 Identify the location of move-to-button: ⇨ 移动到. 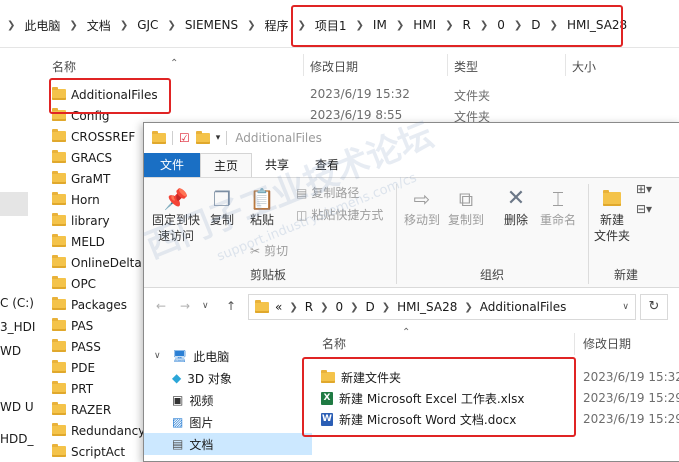
(422, 207).